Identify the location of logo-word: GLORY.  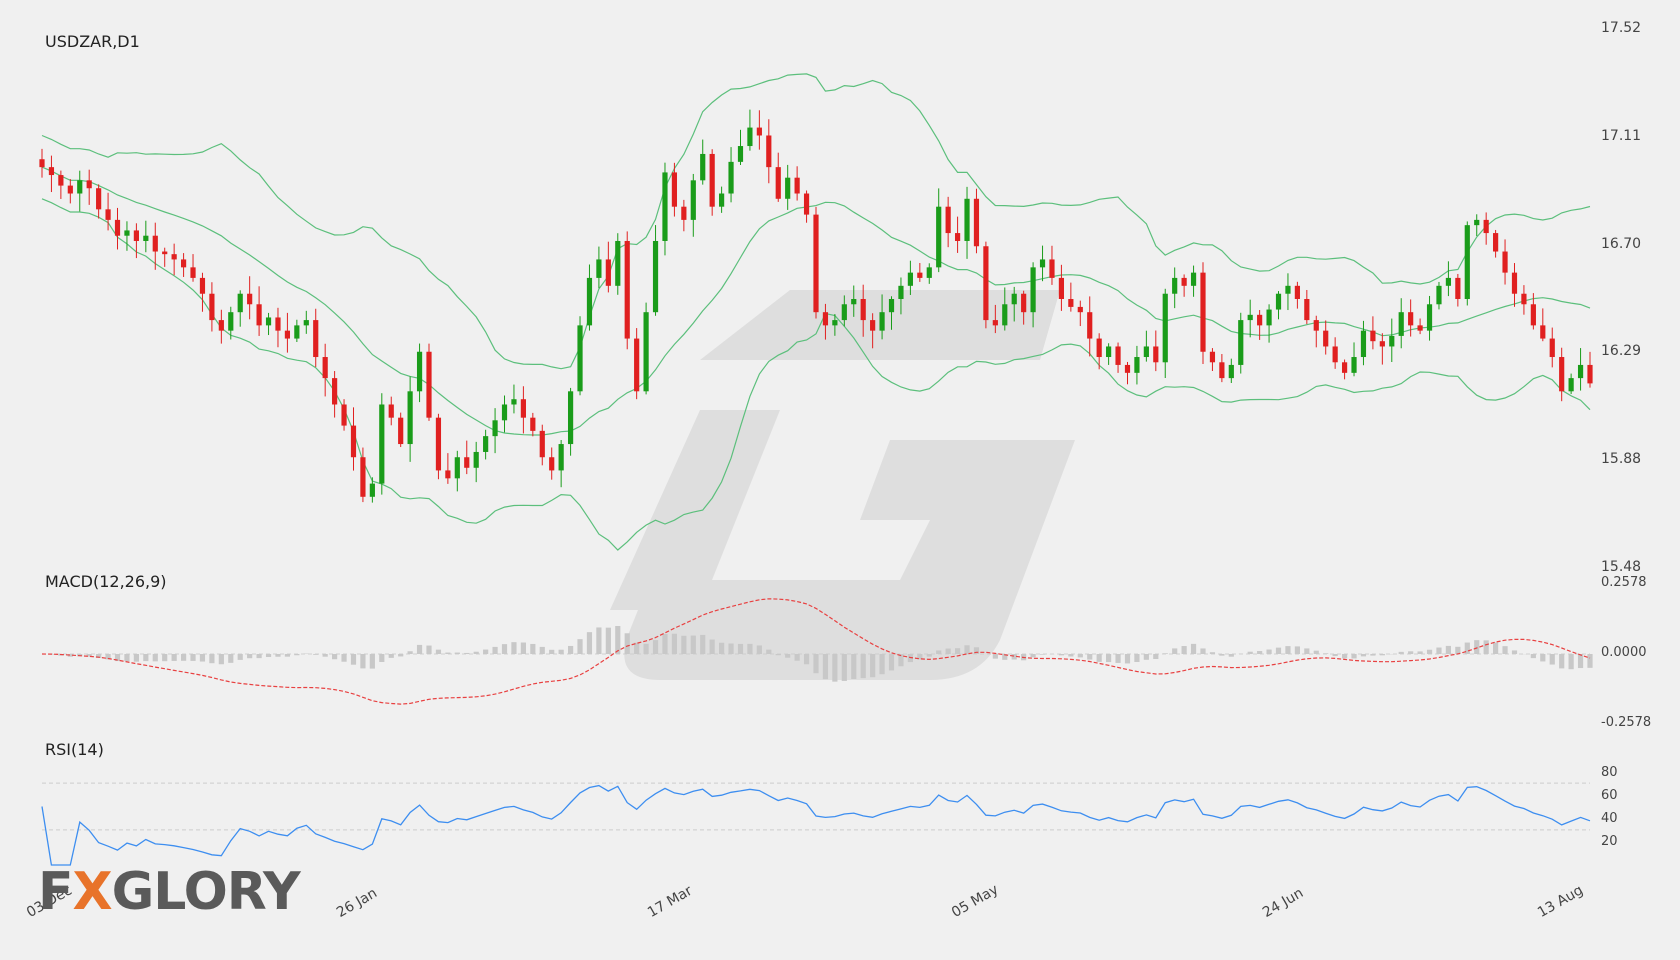
(206, 892).